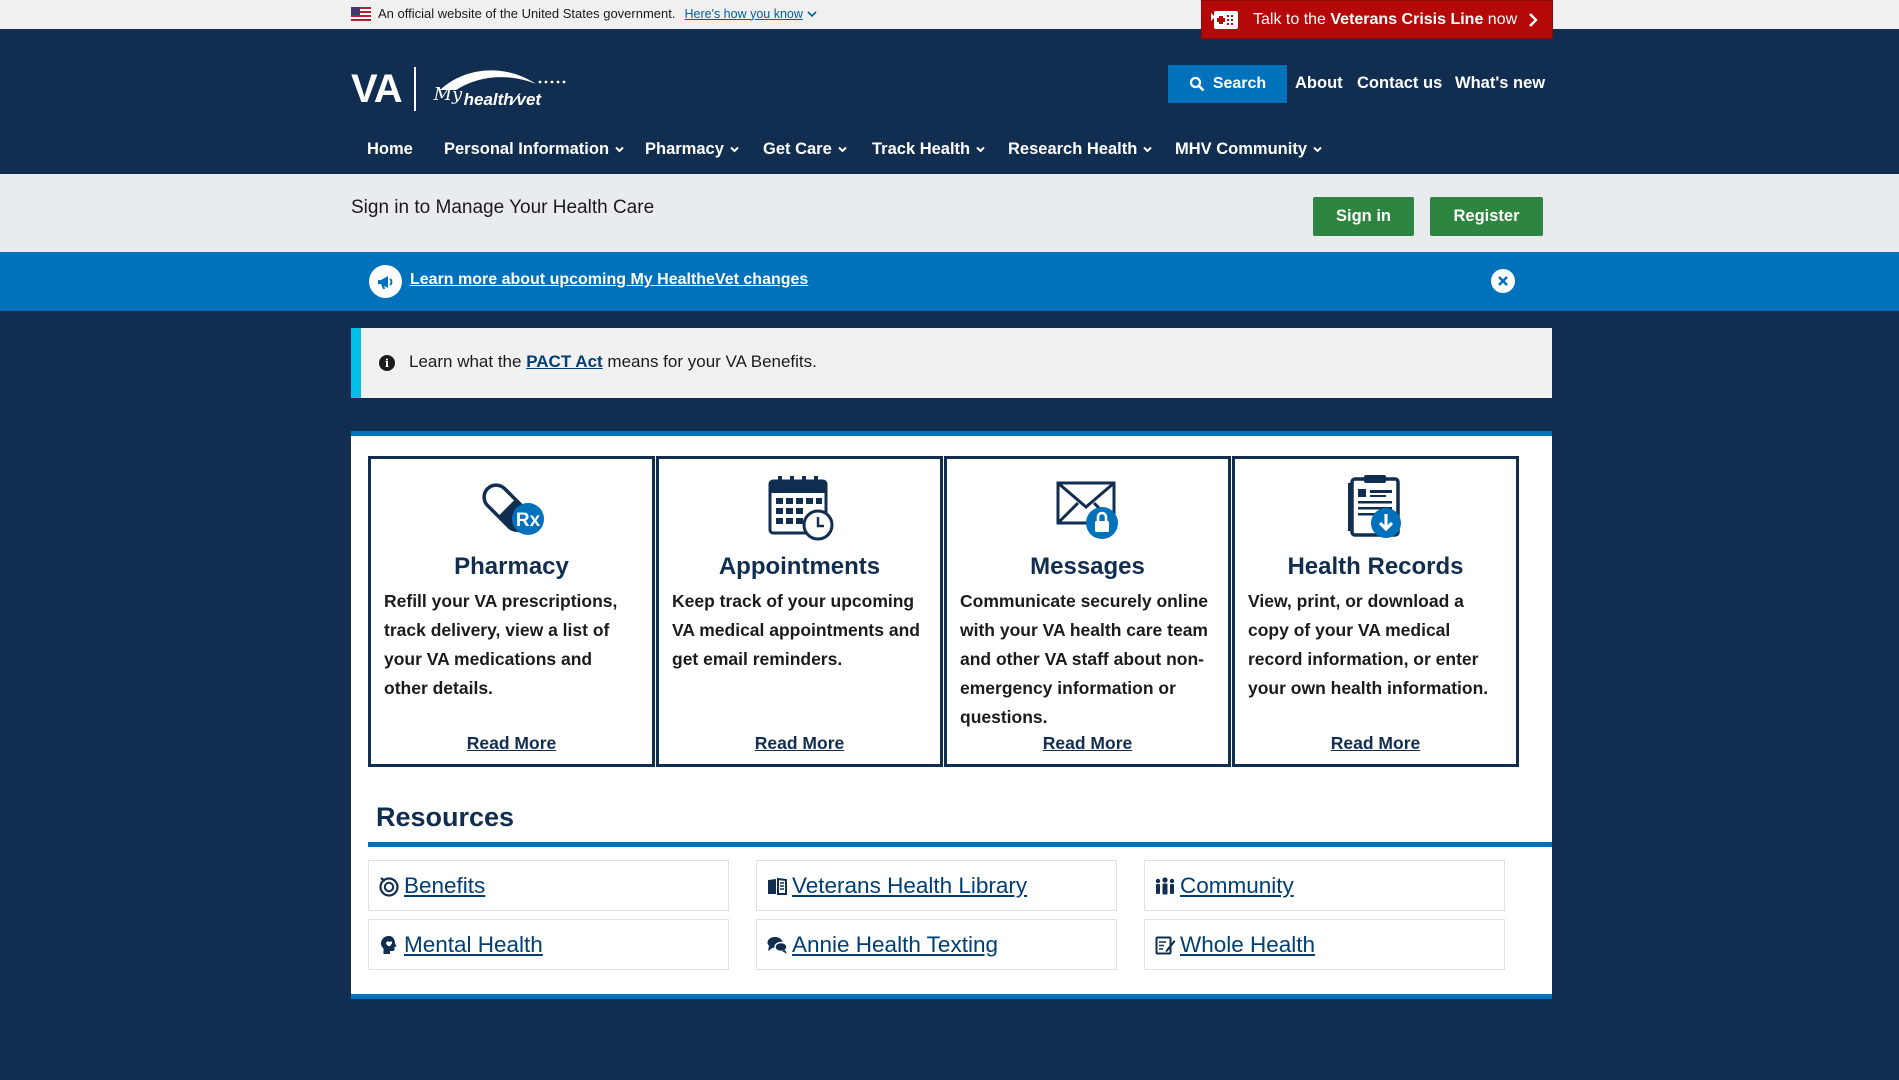  I want to click on health-records-title: Health Records, so click(1375, 566).